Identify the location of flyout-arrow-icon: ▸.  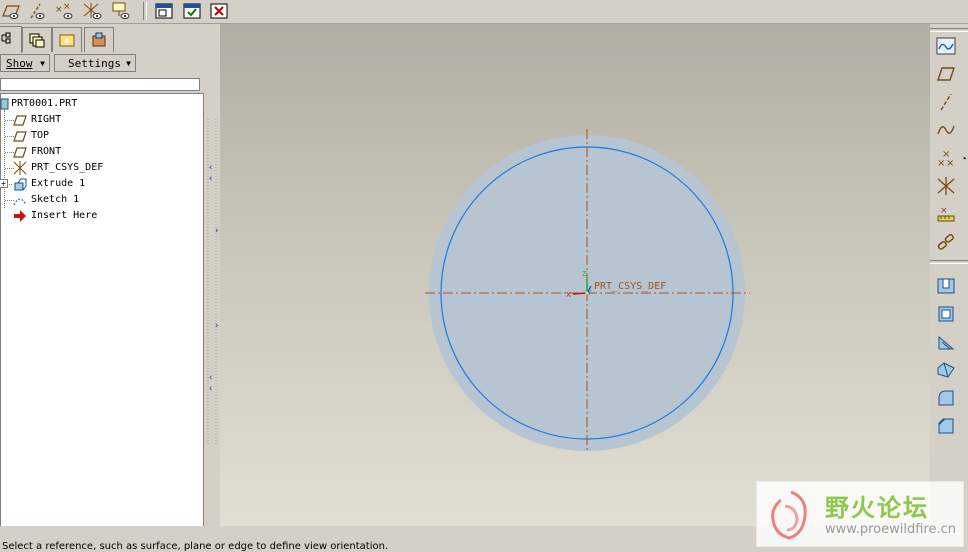
(965, 158).